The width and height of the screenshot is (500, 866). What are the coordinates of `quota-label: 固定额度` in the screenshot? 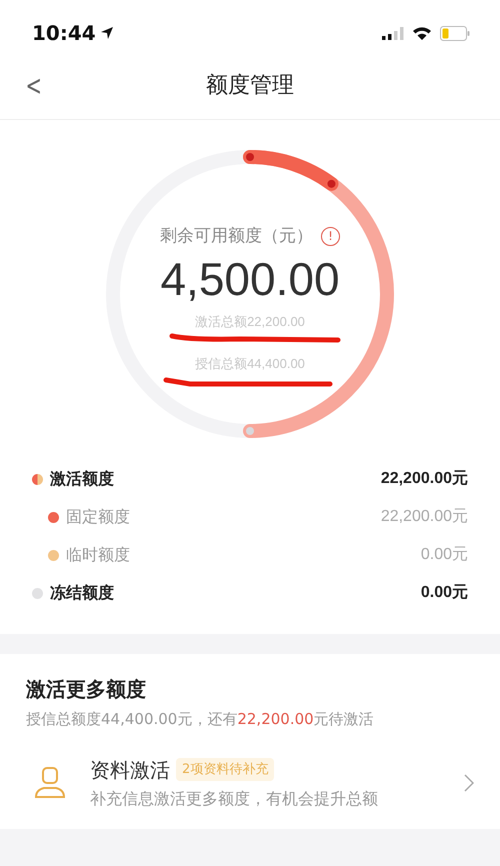 It's located at (98, 517).